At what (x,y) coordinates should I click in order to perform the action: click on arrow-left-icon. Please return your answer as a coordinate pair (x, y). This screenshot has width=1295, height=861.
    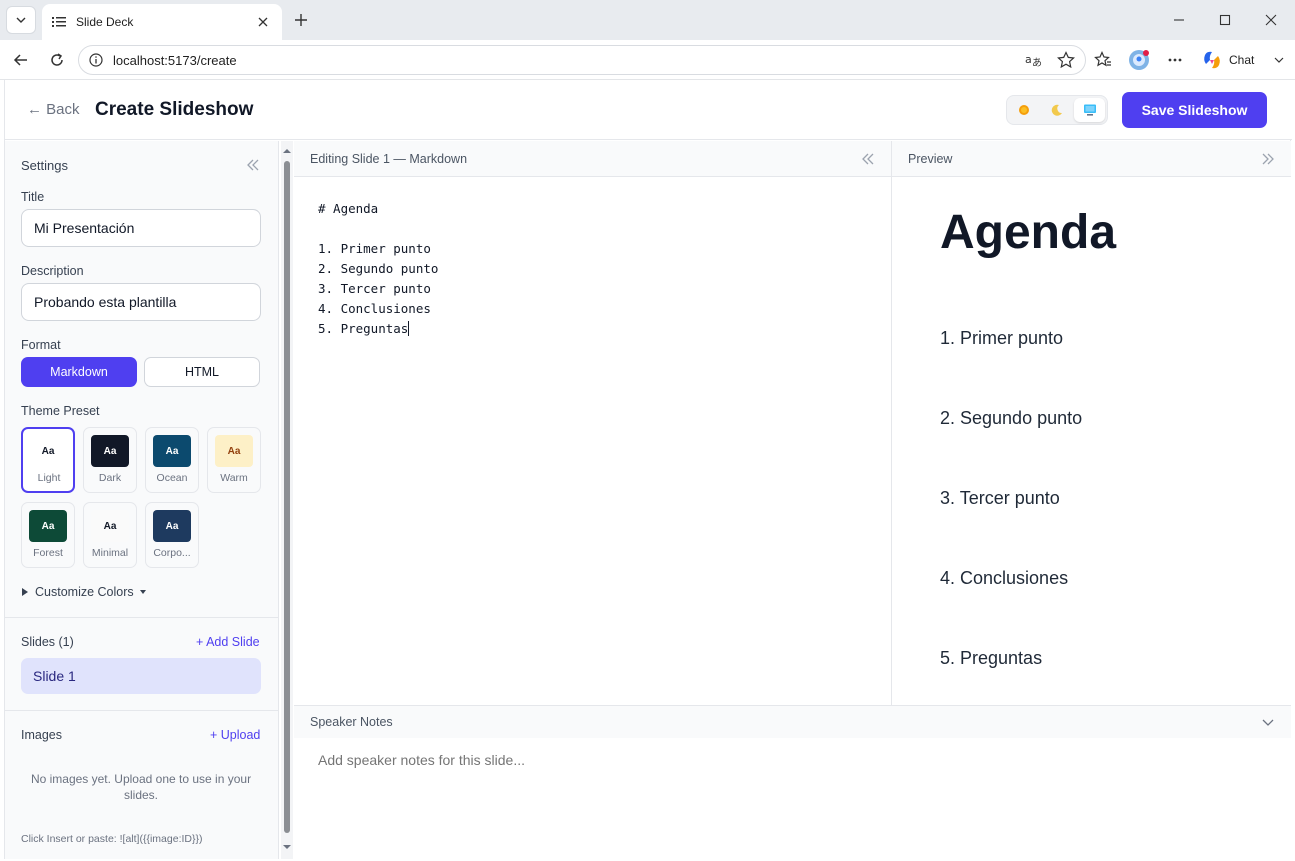
    Looking at the image, I should click on (20, 60).